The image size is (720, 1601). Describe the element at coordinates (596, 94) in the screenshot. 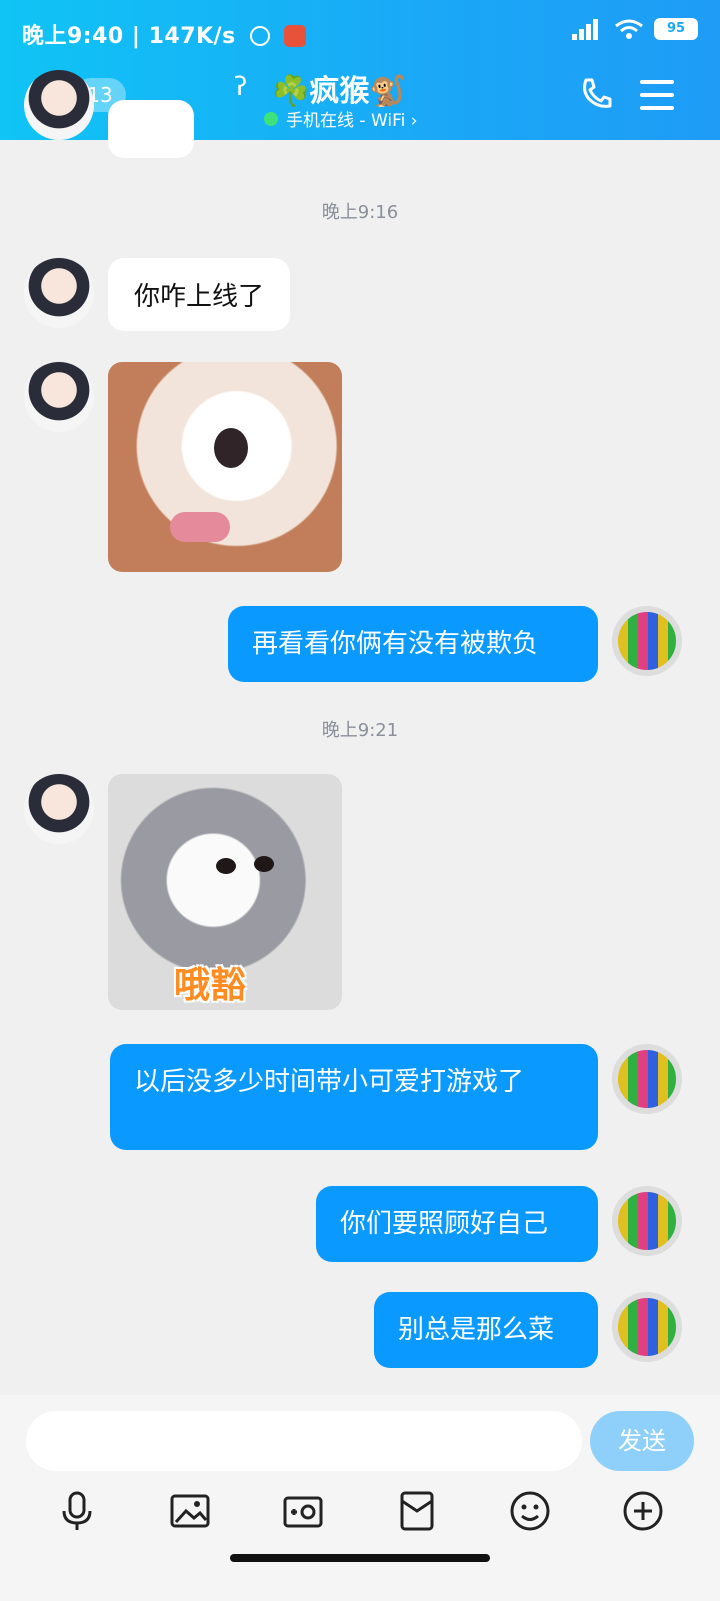

I see `phone-call-icon` at that location.